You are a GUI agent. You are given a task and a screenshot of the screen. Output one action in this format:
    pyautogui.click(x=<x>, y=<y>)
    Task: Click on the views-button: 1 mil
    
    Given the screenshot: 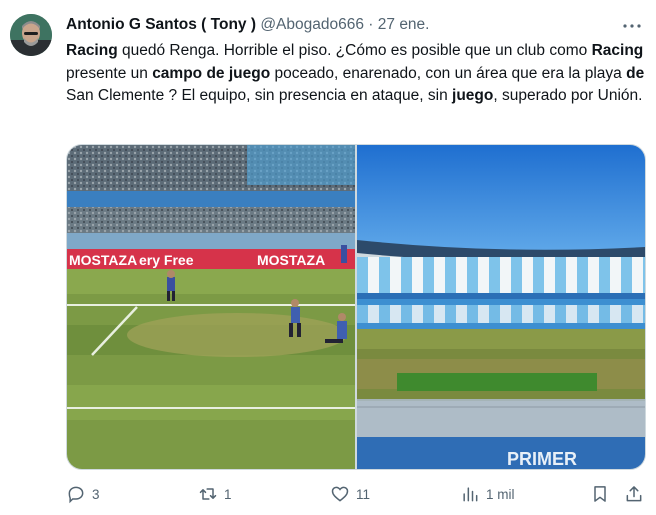 What is the action you would take?
    pyautogui.click(x=487, y=494)
    